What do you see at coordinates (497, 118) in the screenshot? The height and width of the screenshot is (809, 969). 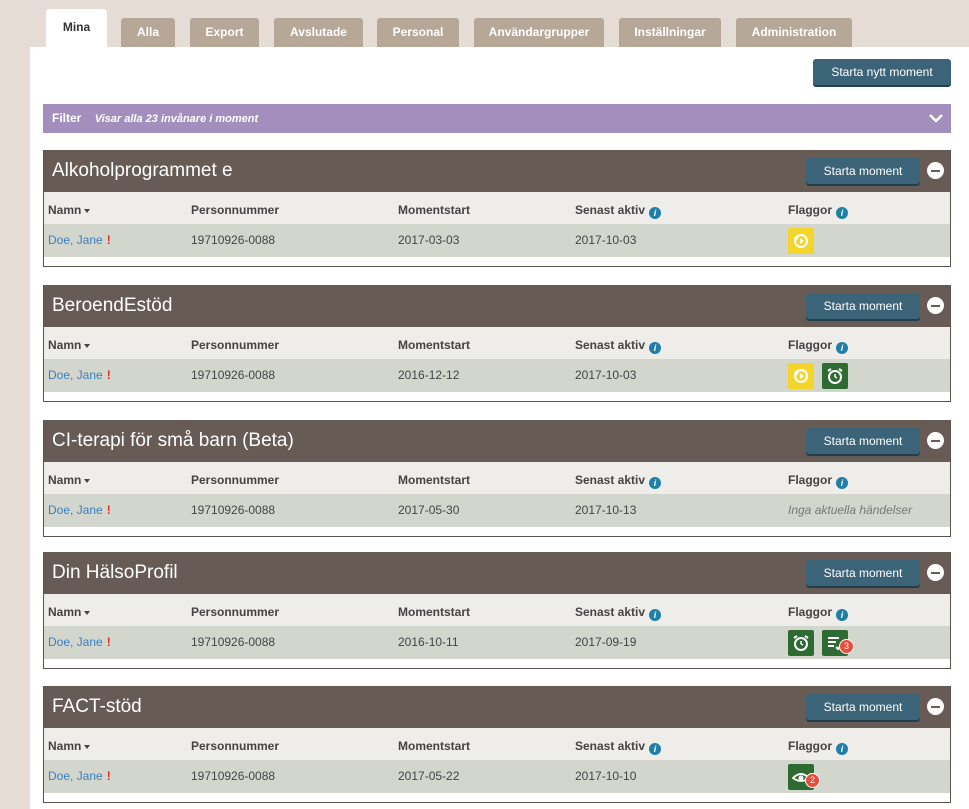 I see `filter-bar: Filter Visar alla 23 invånare i moment` at bounding box center [497, 118].